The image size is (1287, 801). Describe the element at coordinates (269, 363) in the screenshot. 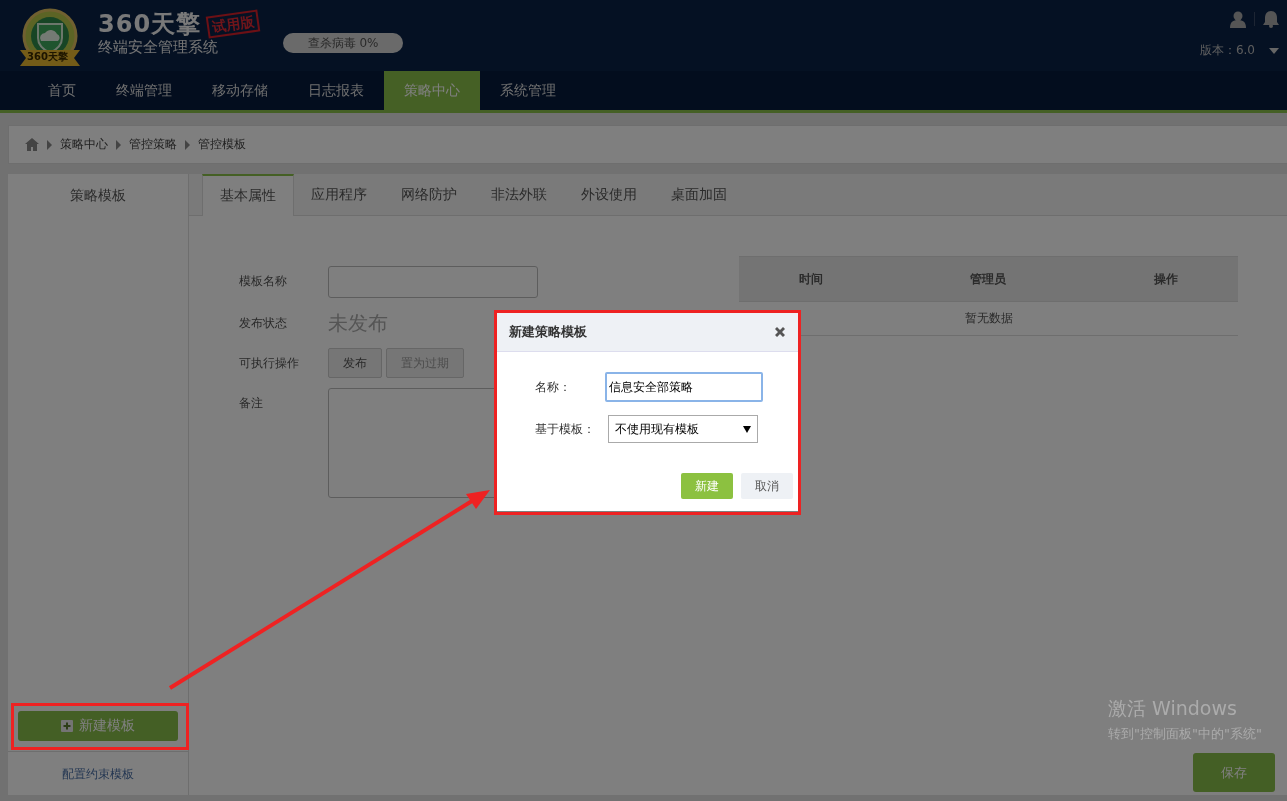

I see `field-label: 可执行操作` at that location.